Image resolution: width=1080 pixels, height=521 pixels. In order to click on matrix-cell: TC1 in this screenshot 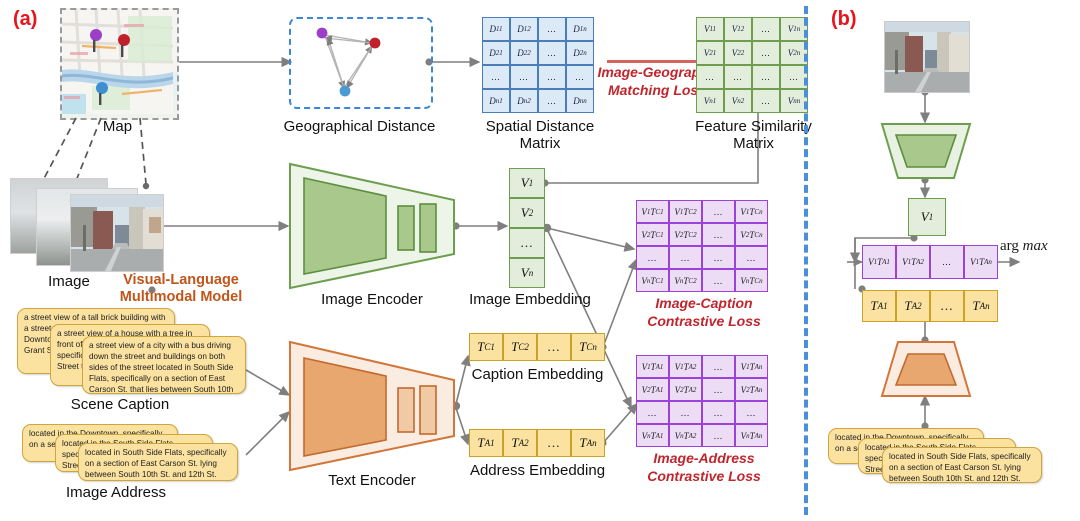, I will do `click(486, 347)`.